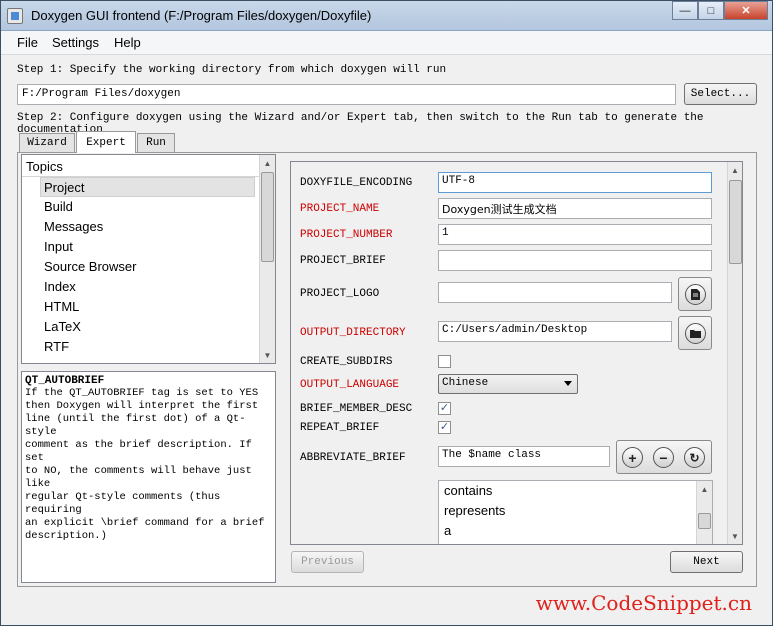 The image size is (773, 626). I want to click on previous-button: Previous, so click(327, 562).